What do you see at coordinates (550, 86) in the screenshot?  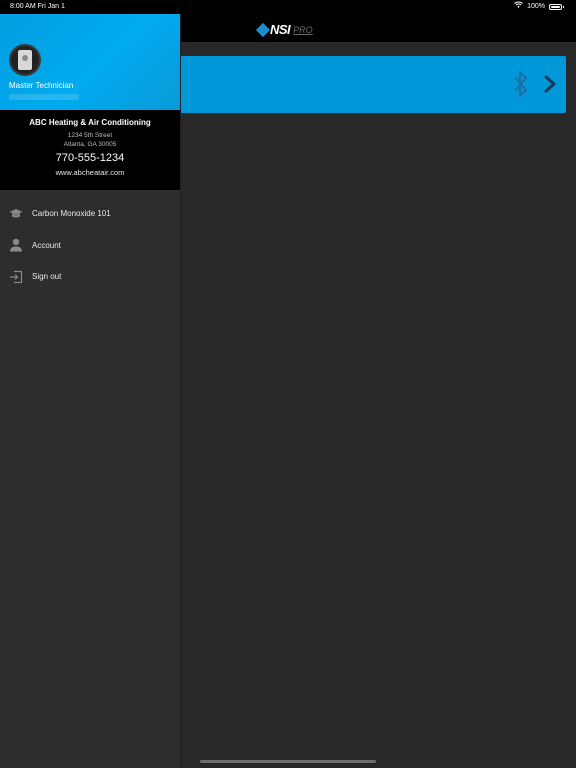 I see `chevron-right-icon` at bounding box center [550, 86].